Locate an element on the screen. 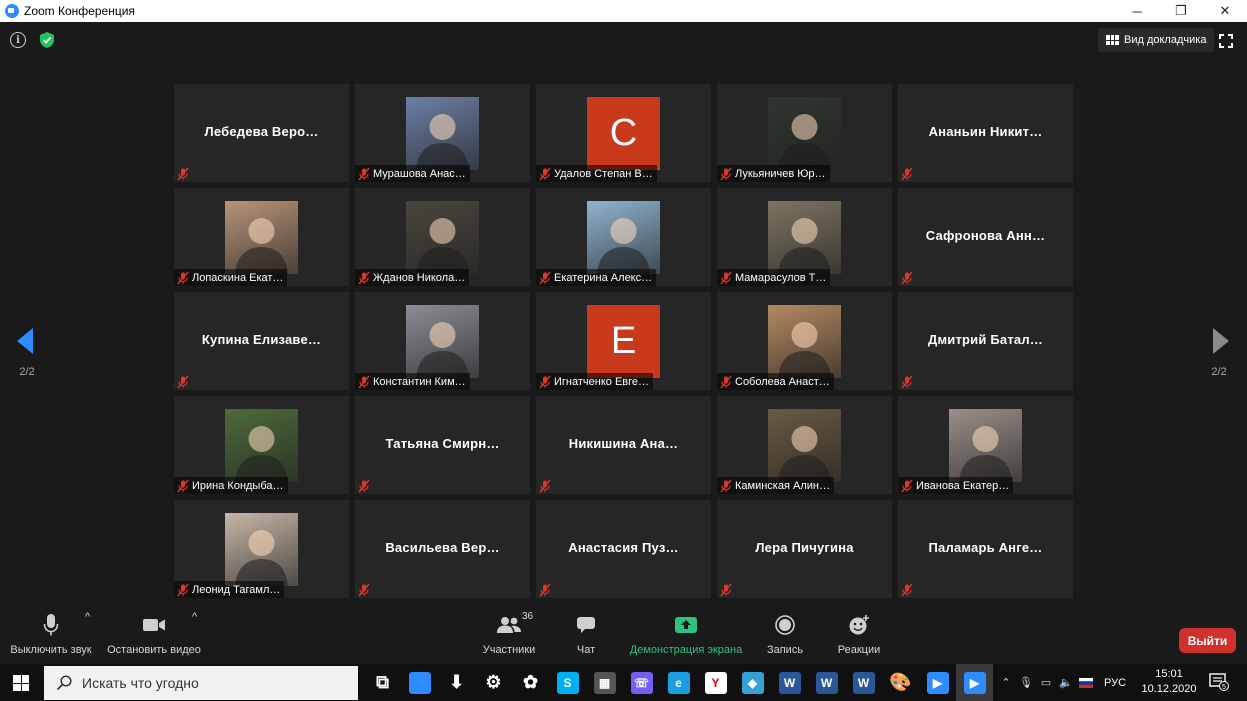 Image resolution: width=1247 pixels, height=701 pixels. word-icon-1: W is located at coordinates (789, 682).